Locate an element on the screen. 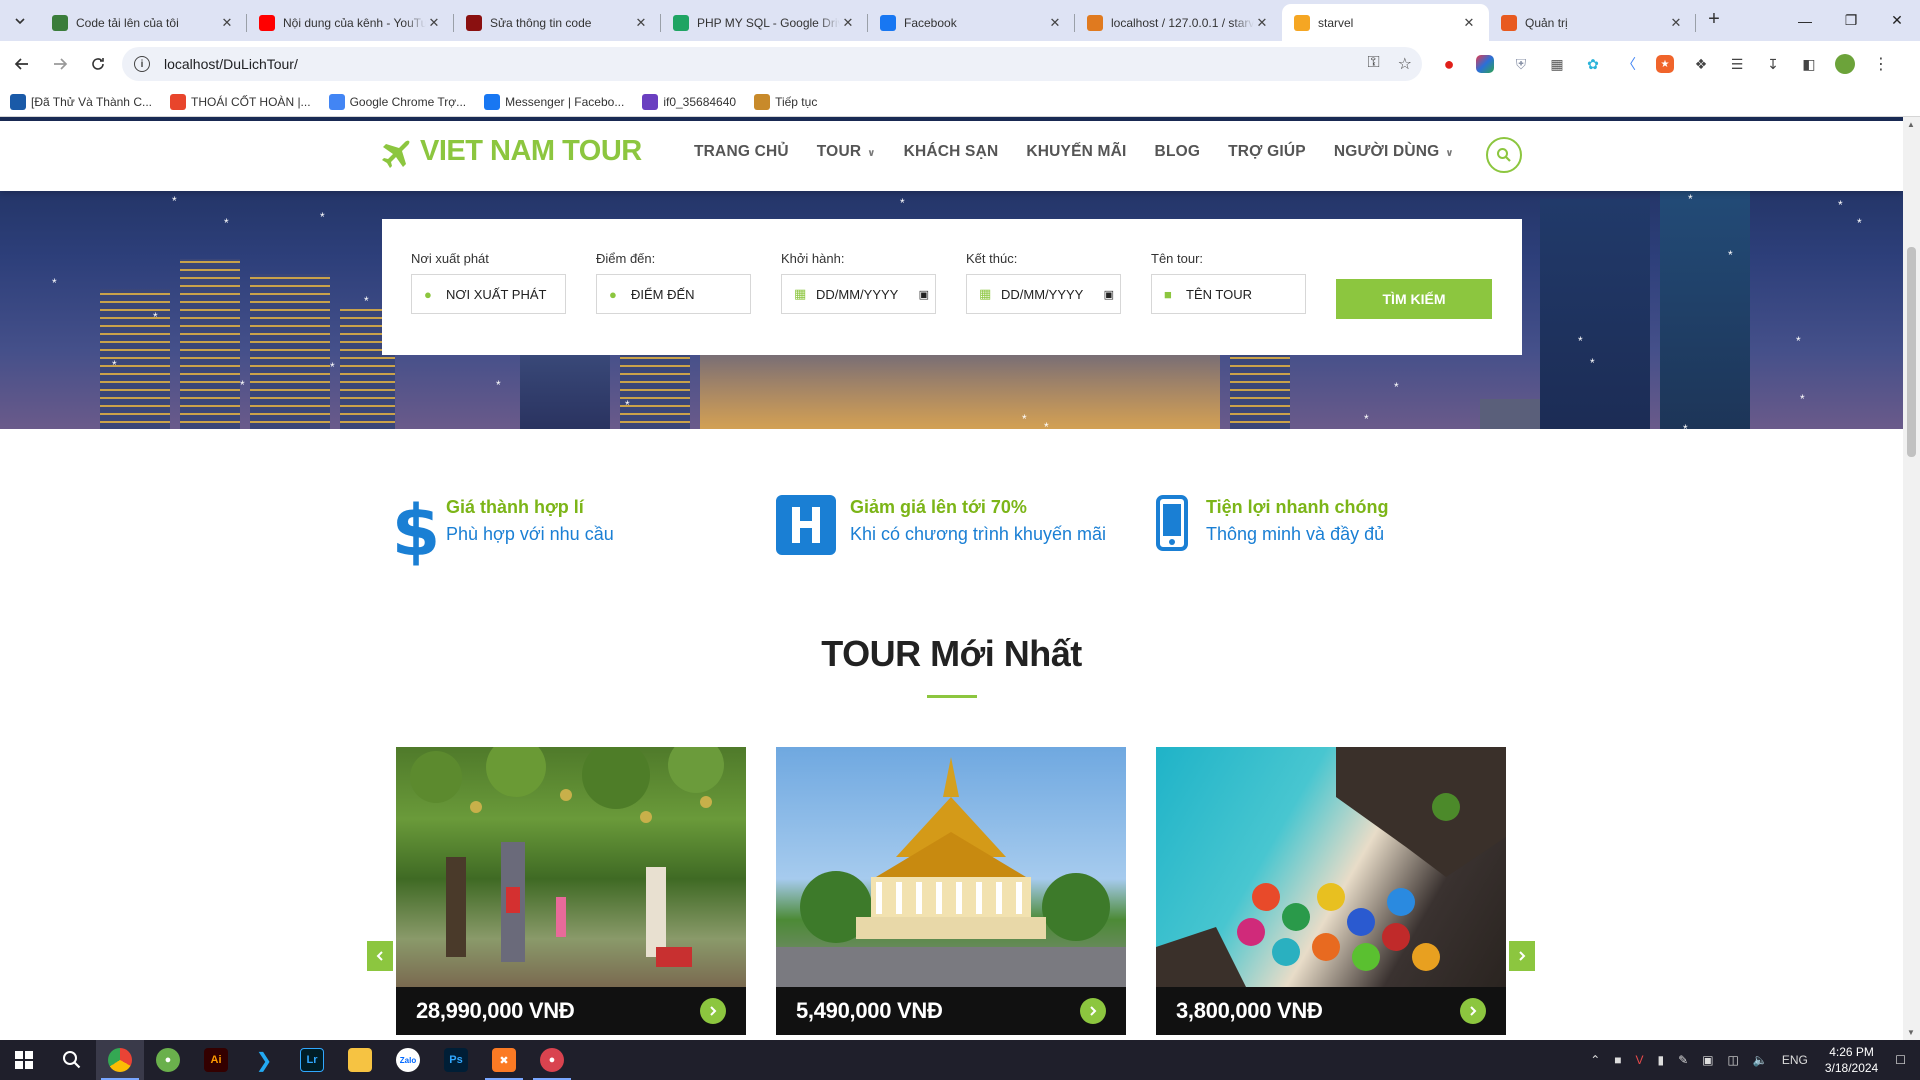 The image size is (1920, 1080). taskbar-chrome is located at coordinates (120, 1060).